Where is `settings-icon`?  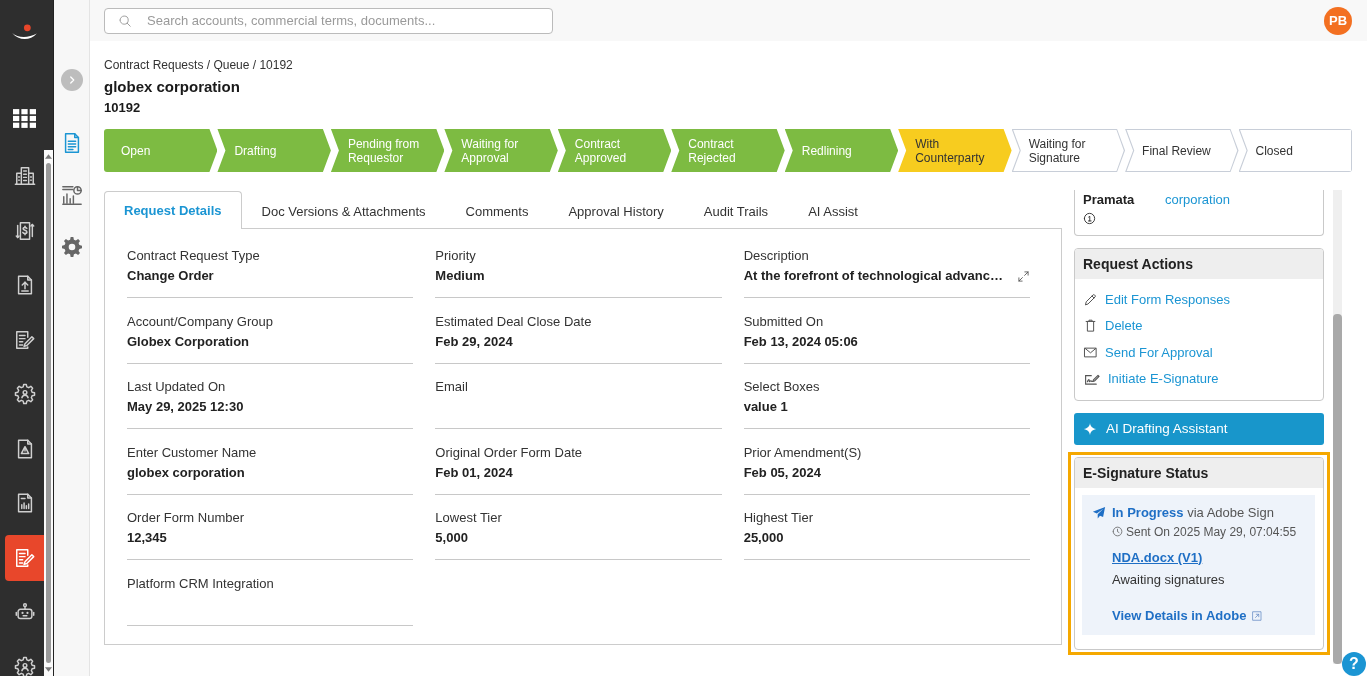
settings-icon is located at coordinates (71, 247).